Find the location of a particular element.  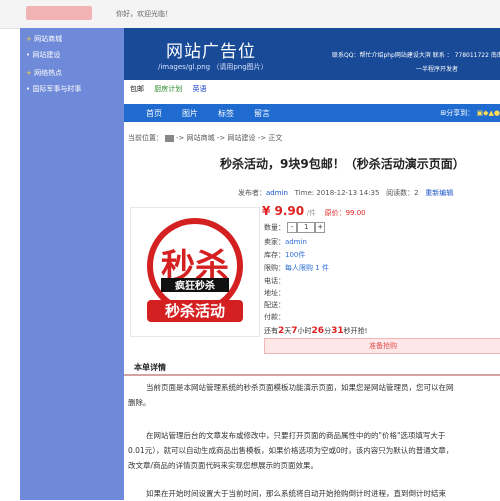

shipping-row: 配送： is located at coordinates (274, 305).